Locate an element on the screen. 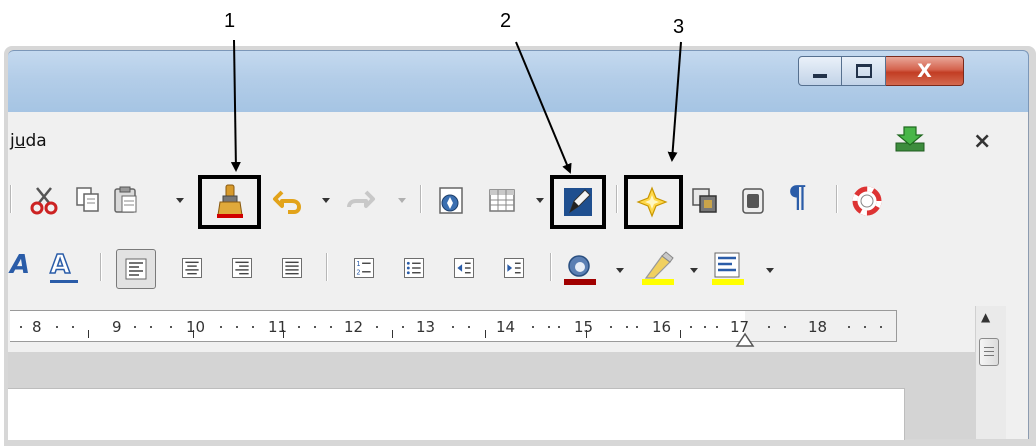 The width and height of the screenshot is (1036, 446). ruler-label: 9 is located at coordinates (117, 327).